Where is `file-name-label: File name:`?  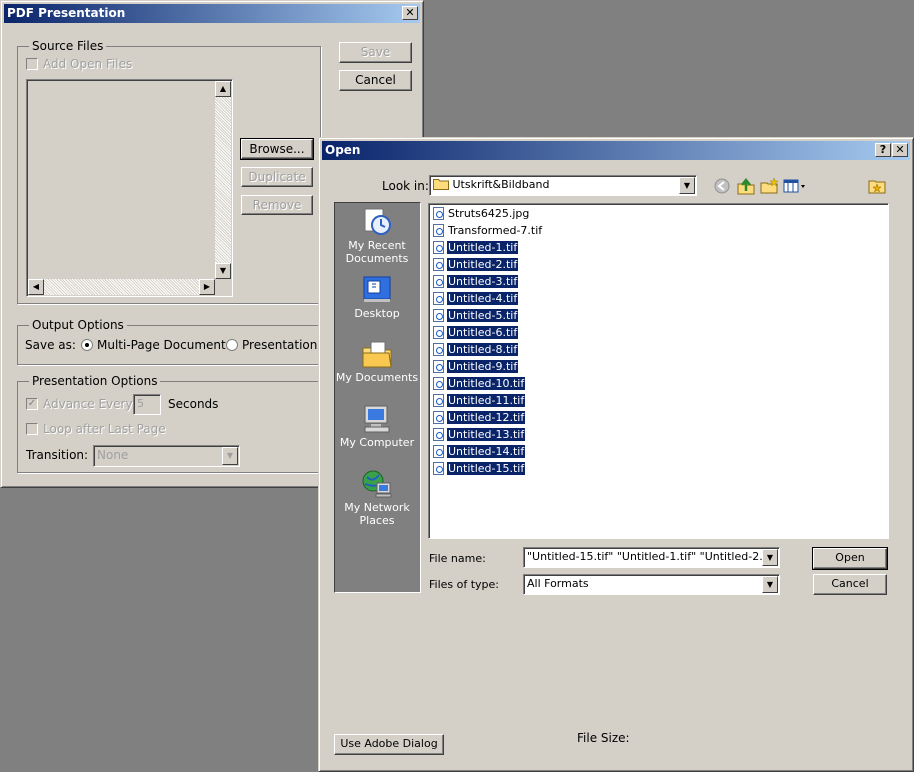 file-name-label: File name: is located at coordinates (457, 558).